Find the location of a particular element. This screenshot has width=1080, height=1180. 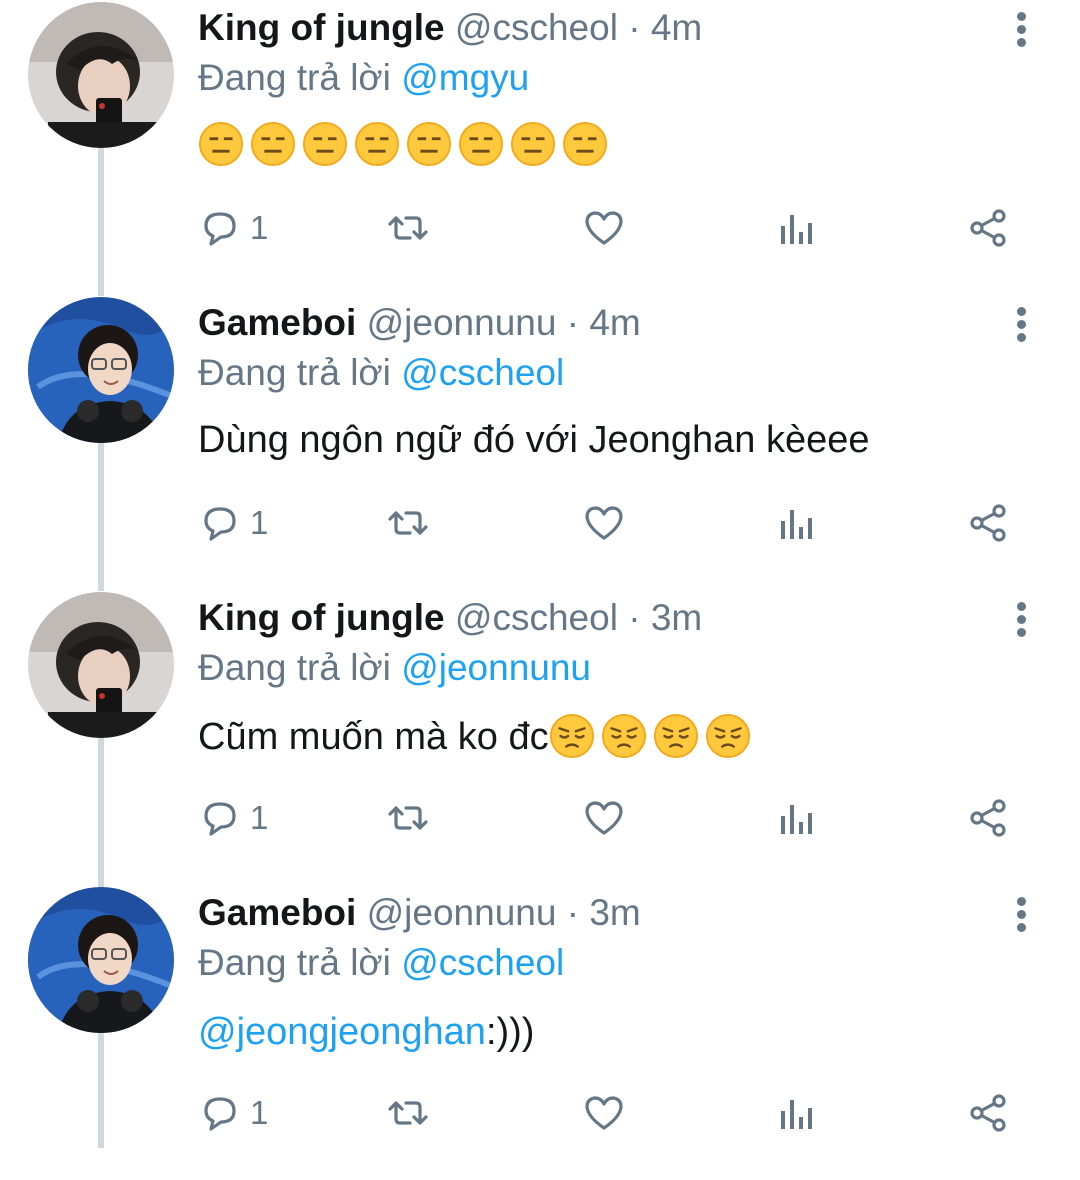

tweet-text-mention: @jeongjeonghan is located at coordinates (342, 1032).